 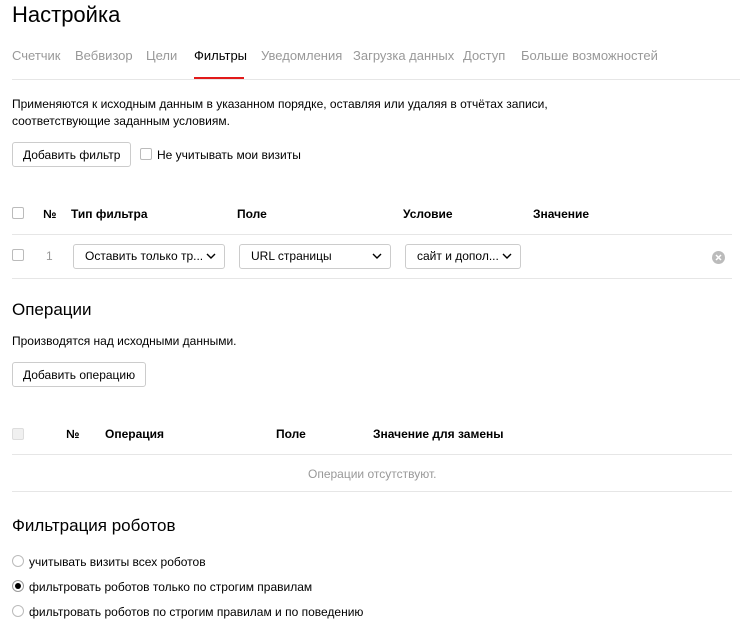 I want to click on filter-row-checkbox, so click(x=18, y=255).